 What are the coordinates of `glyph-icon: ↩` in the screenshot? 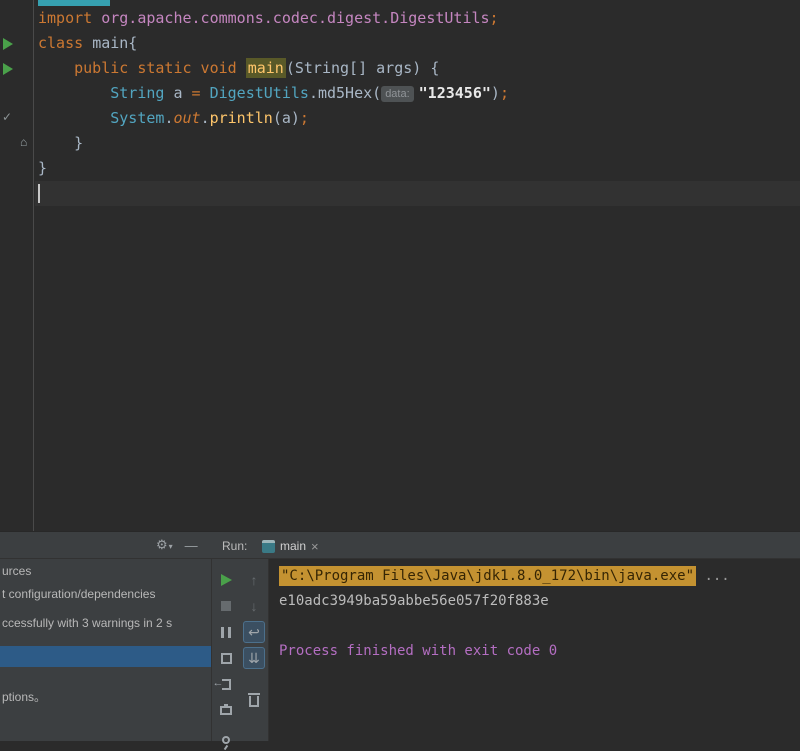 It's located at (254, 632).